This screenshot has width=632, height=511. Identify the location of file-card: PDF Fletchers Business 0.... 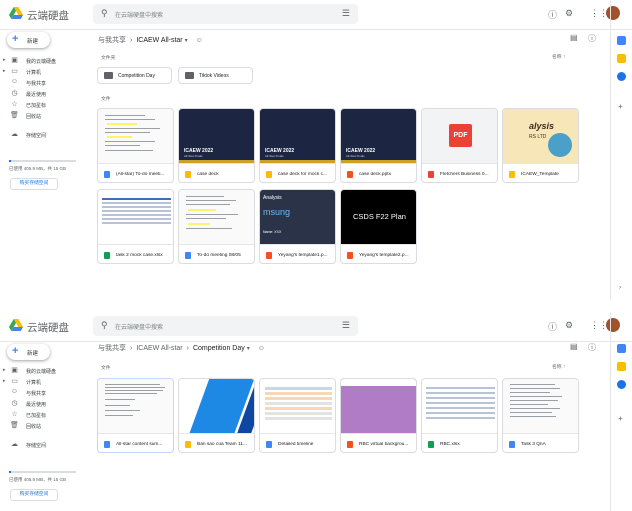
(459, 145).